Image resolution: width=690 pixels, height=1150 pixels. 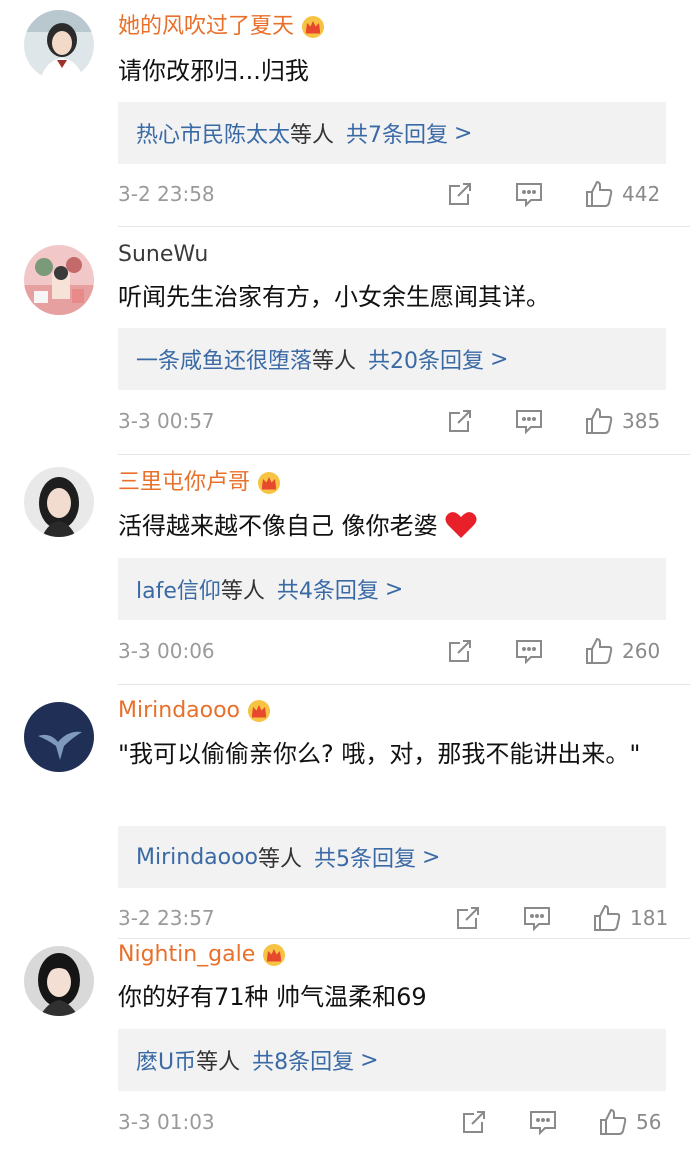 I want to click on reply-count-link: 共7条回复, so click(x=397, y=133).